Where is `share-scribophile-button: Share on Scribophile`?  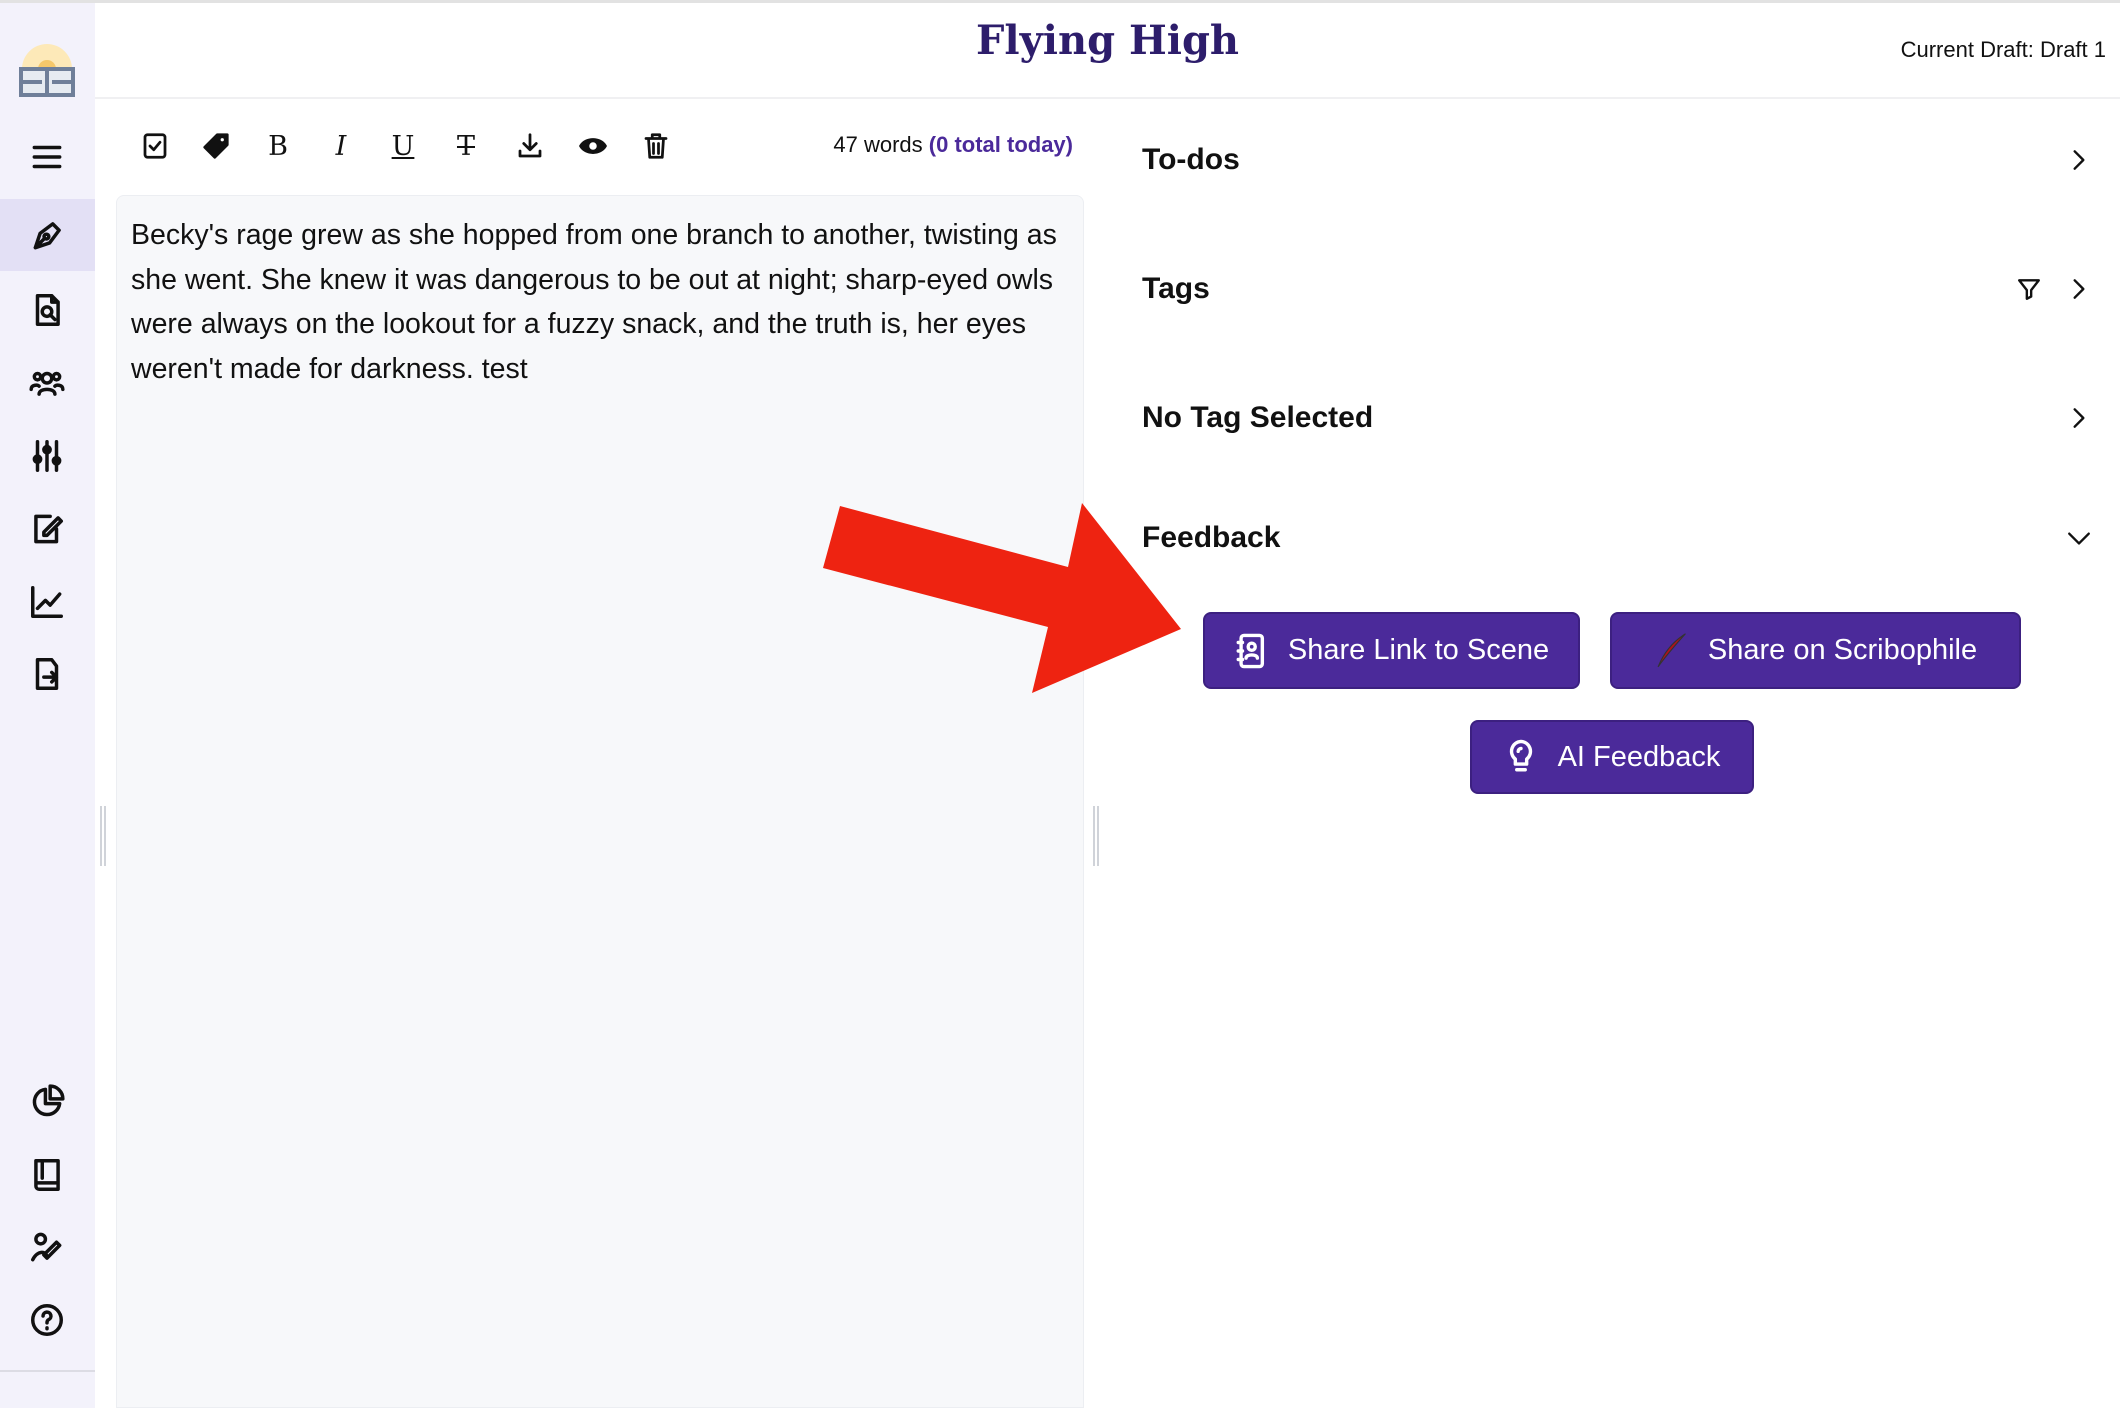
share-scribophile-button: Share on Scribophile is located at coordinates (1815, 650).